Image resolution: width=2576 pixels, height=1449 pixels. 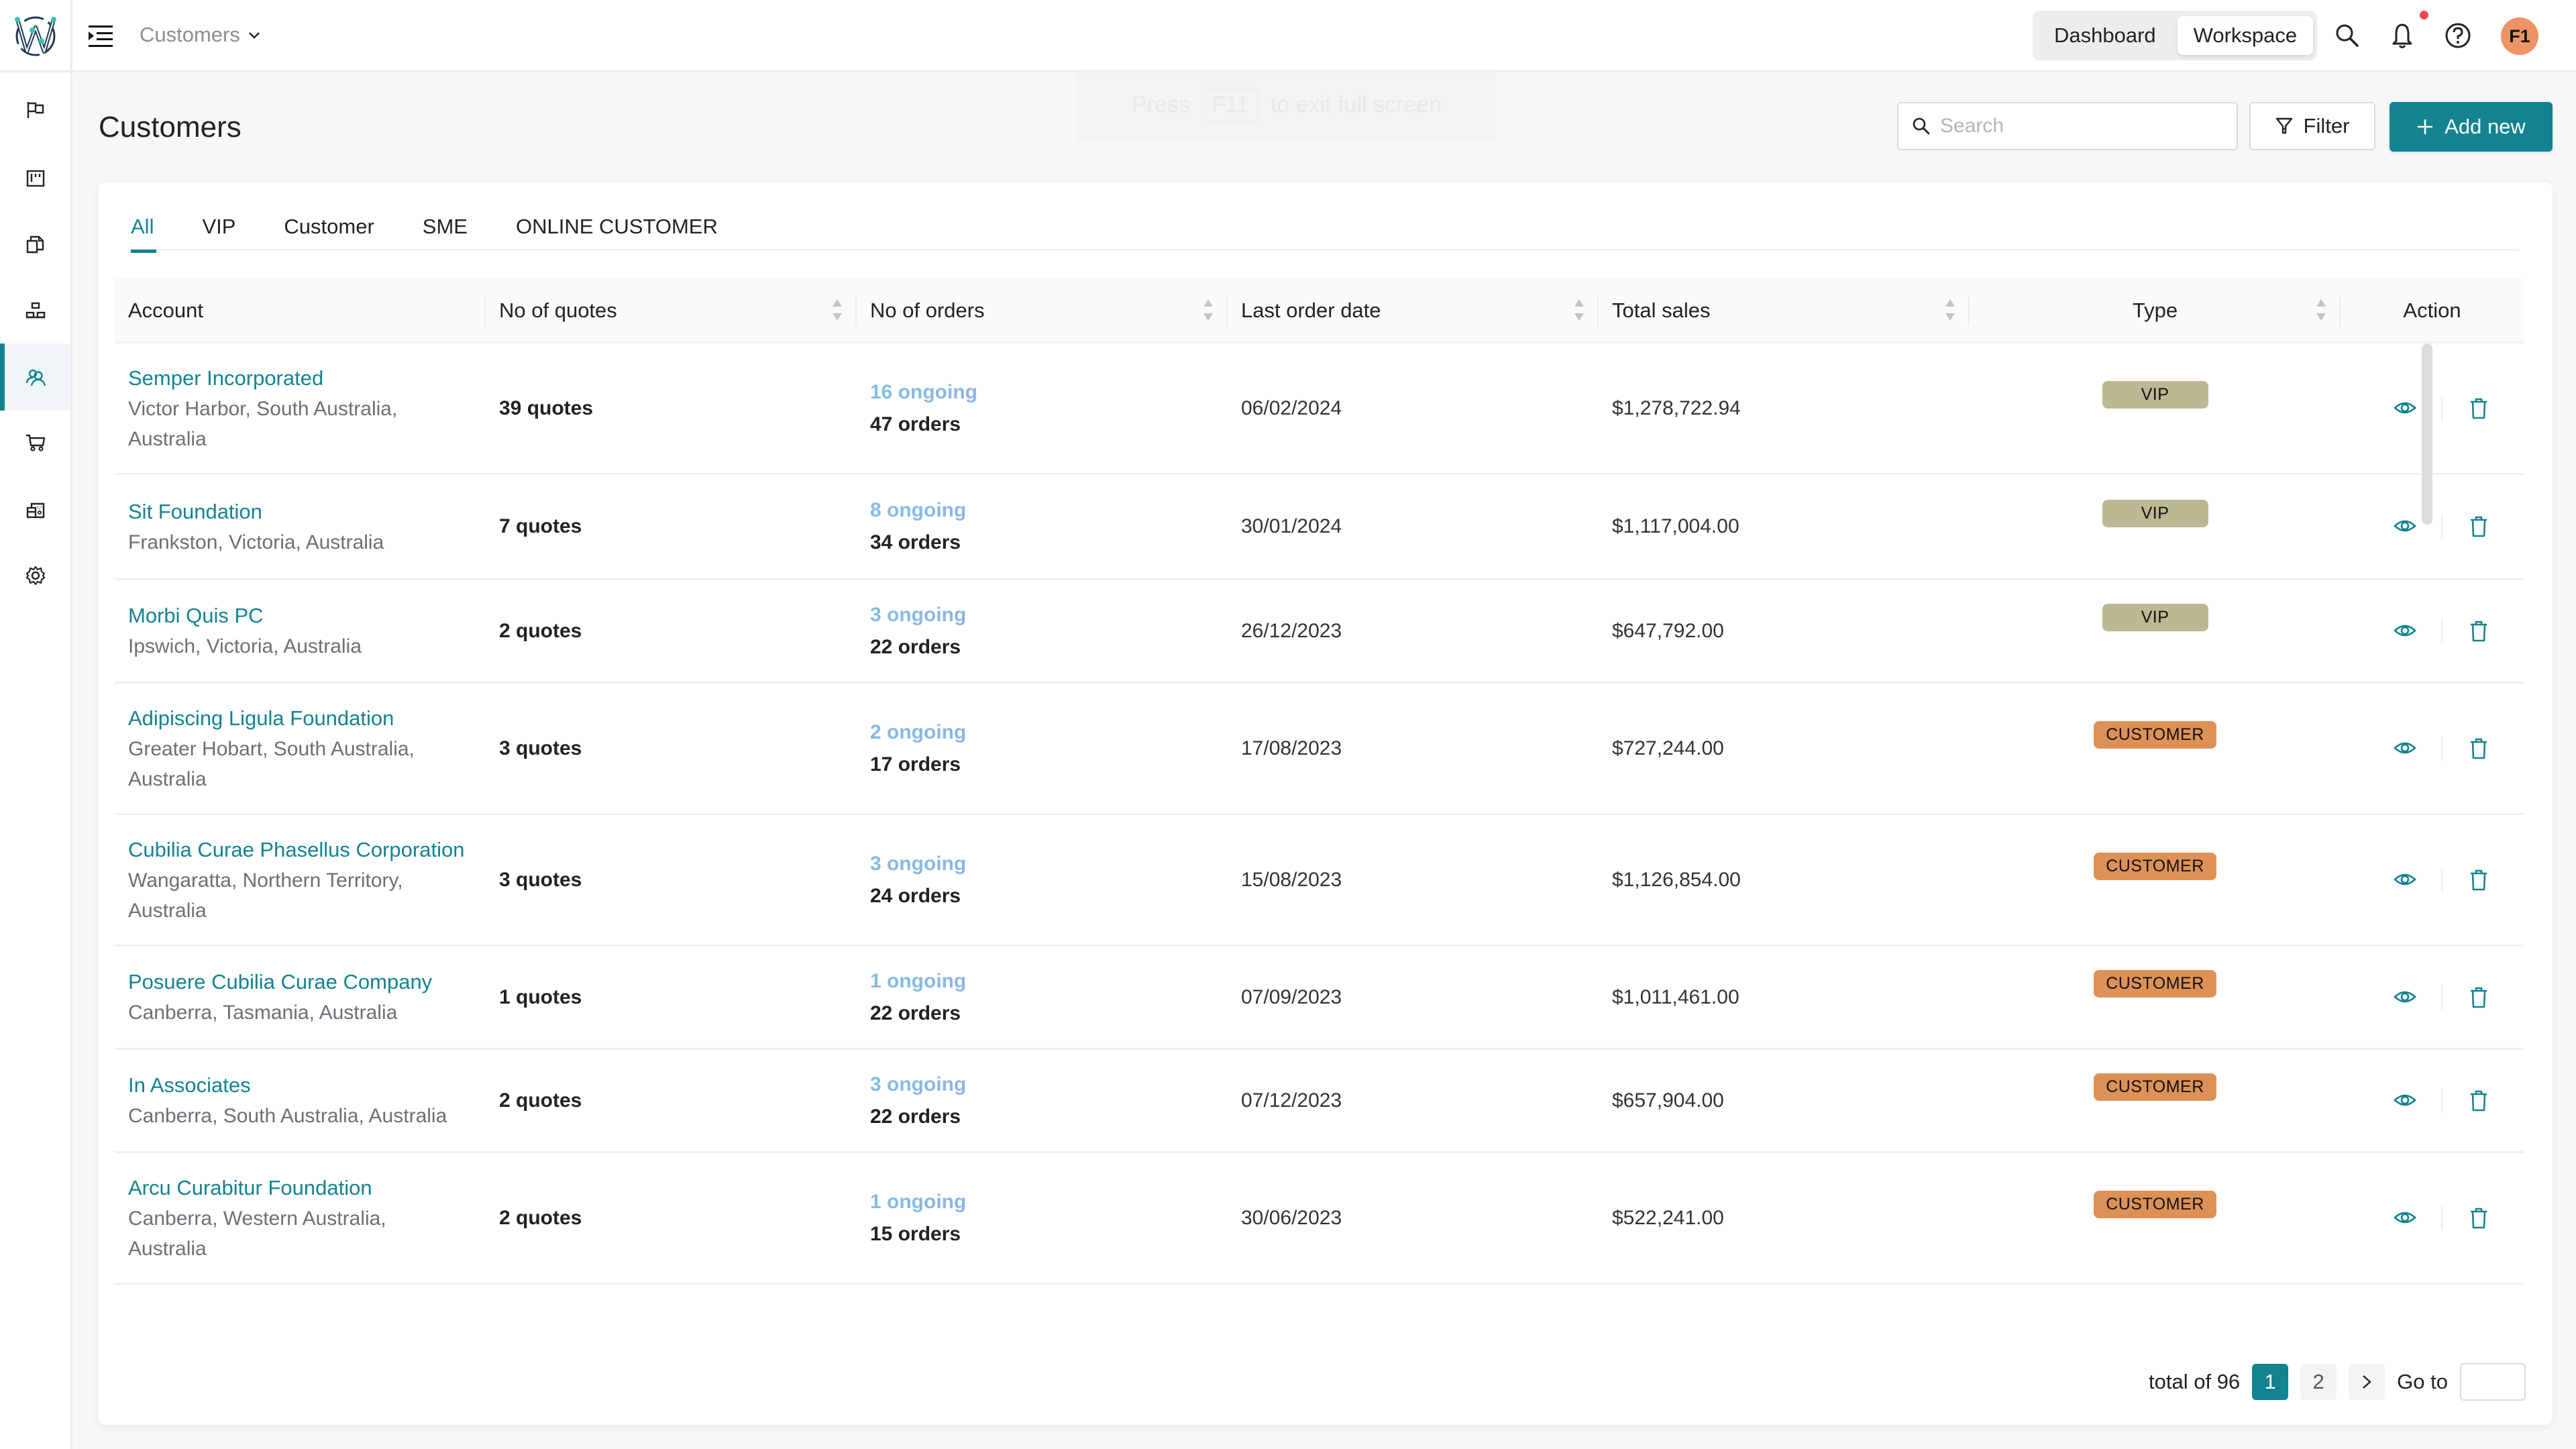 I want to click on sidebar-item-inventory, so click(x=35, y=509).